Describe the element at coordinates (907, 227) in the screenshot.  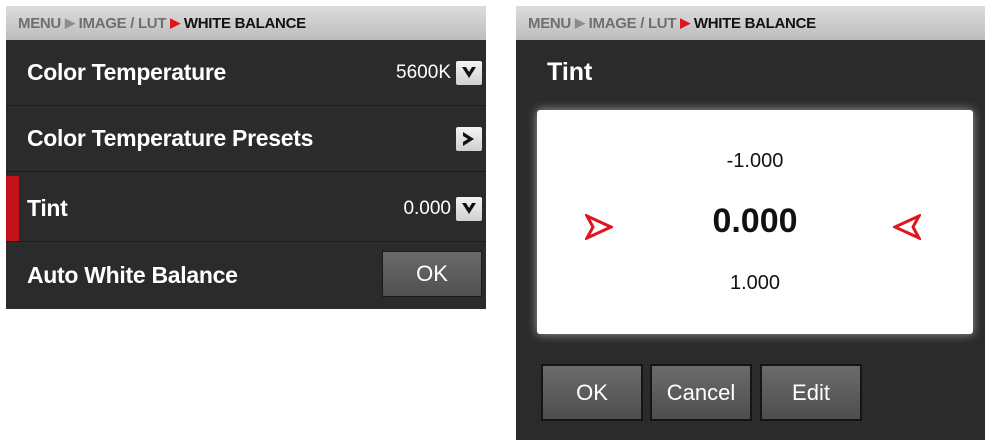
I see `pointer-left-icon` at that location.